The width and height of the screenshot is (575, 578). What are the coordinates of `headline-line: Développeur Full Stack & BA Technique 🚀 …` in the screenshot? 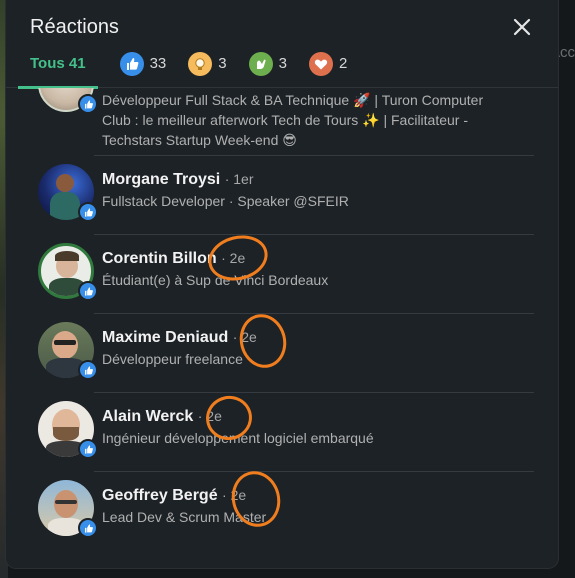 It's located at (293, 100).